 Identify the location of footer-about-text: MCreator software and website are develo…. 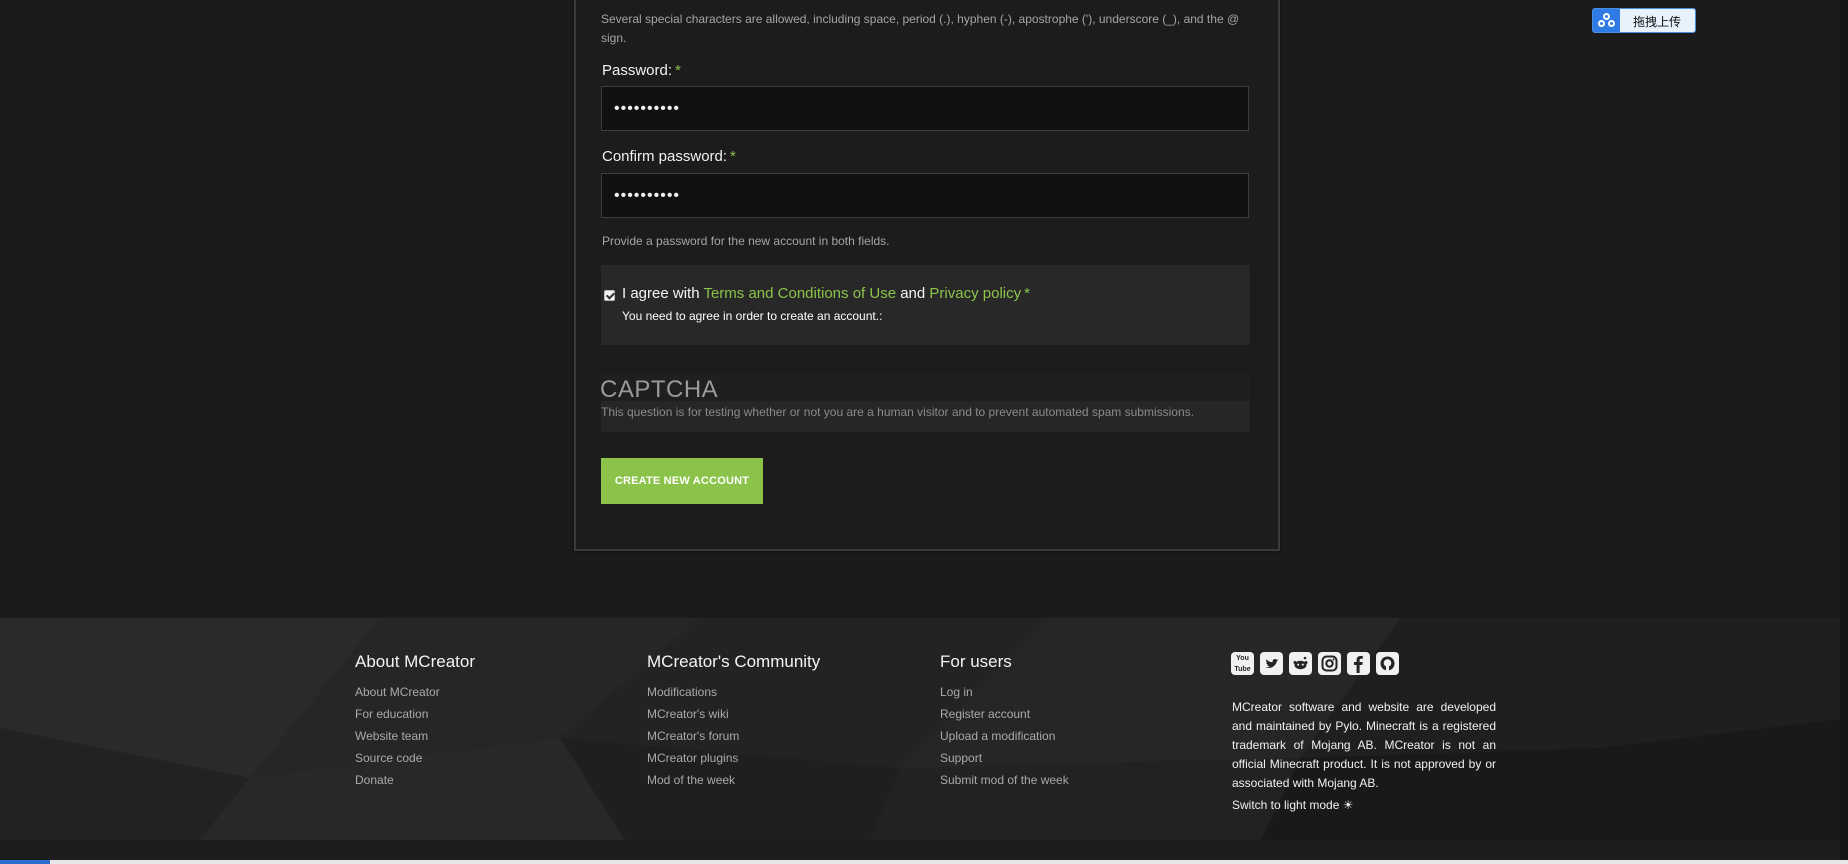
(1364, 745).